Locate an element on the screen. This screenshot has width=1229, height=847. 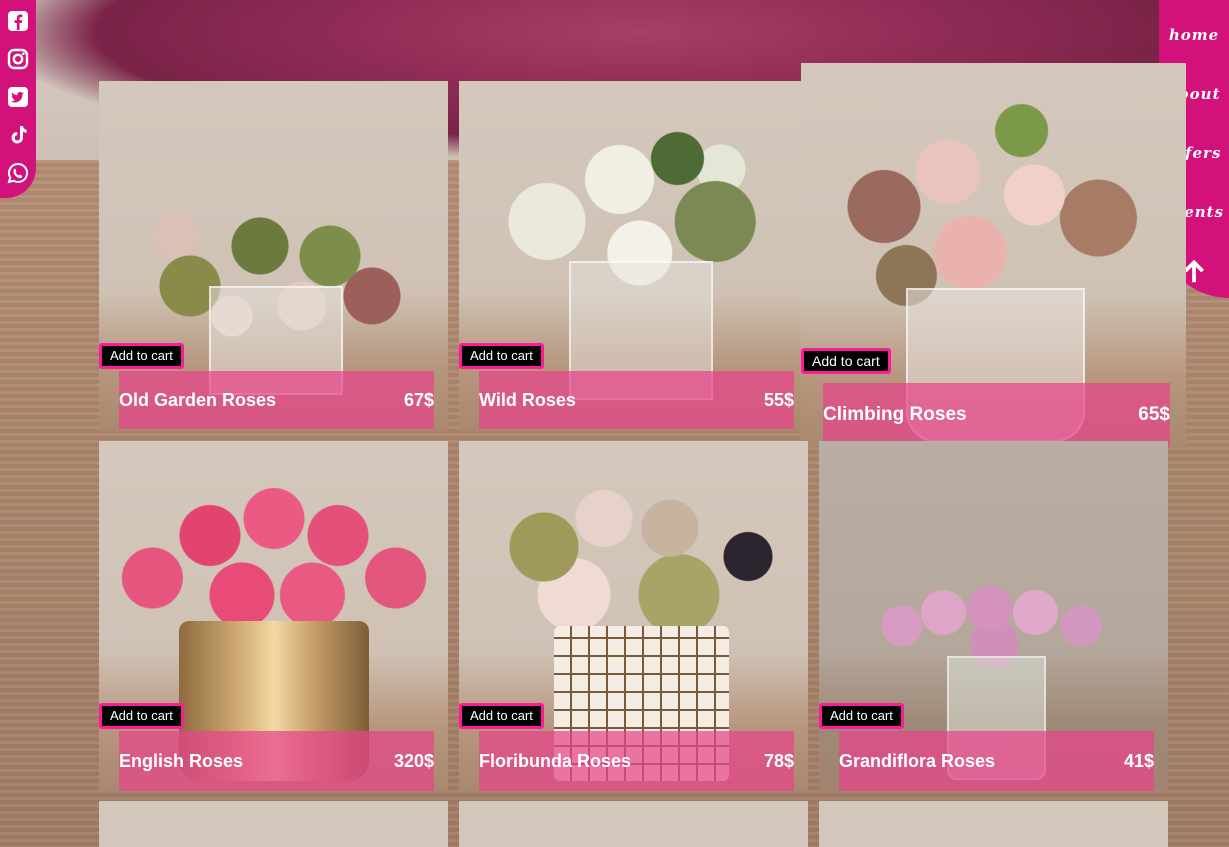
product-card: Add to cart Floribunda Roses 78$ is located at coordinates (633, 616).